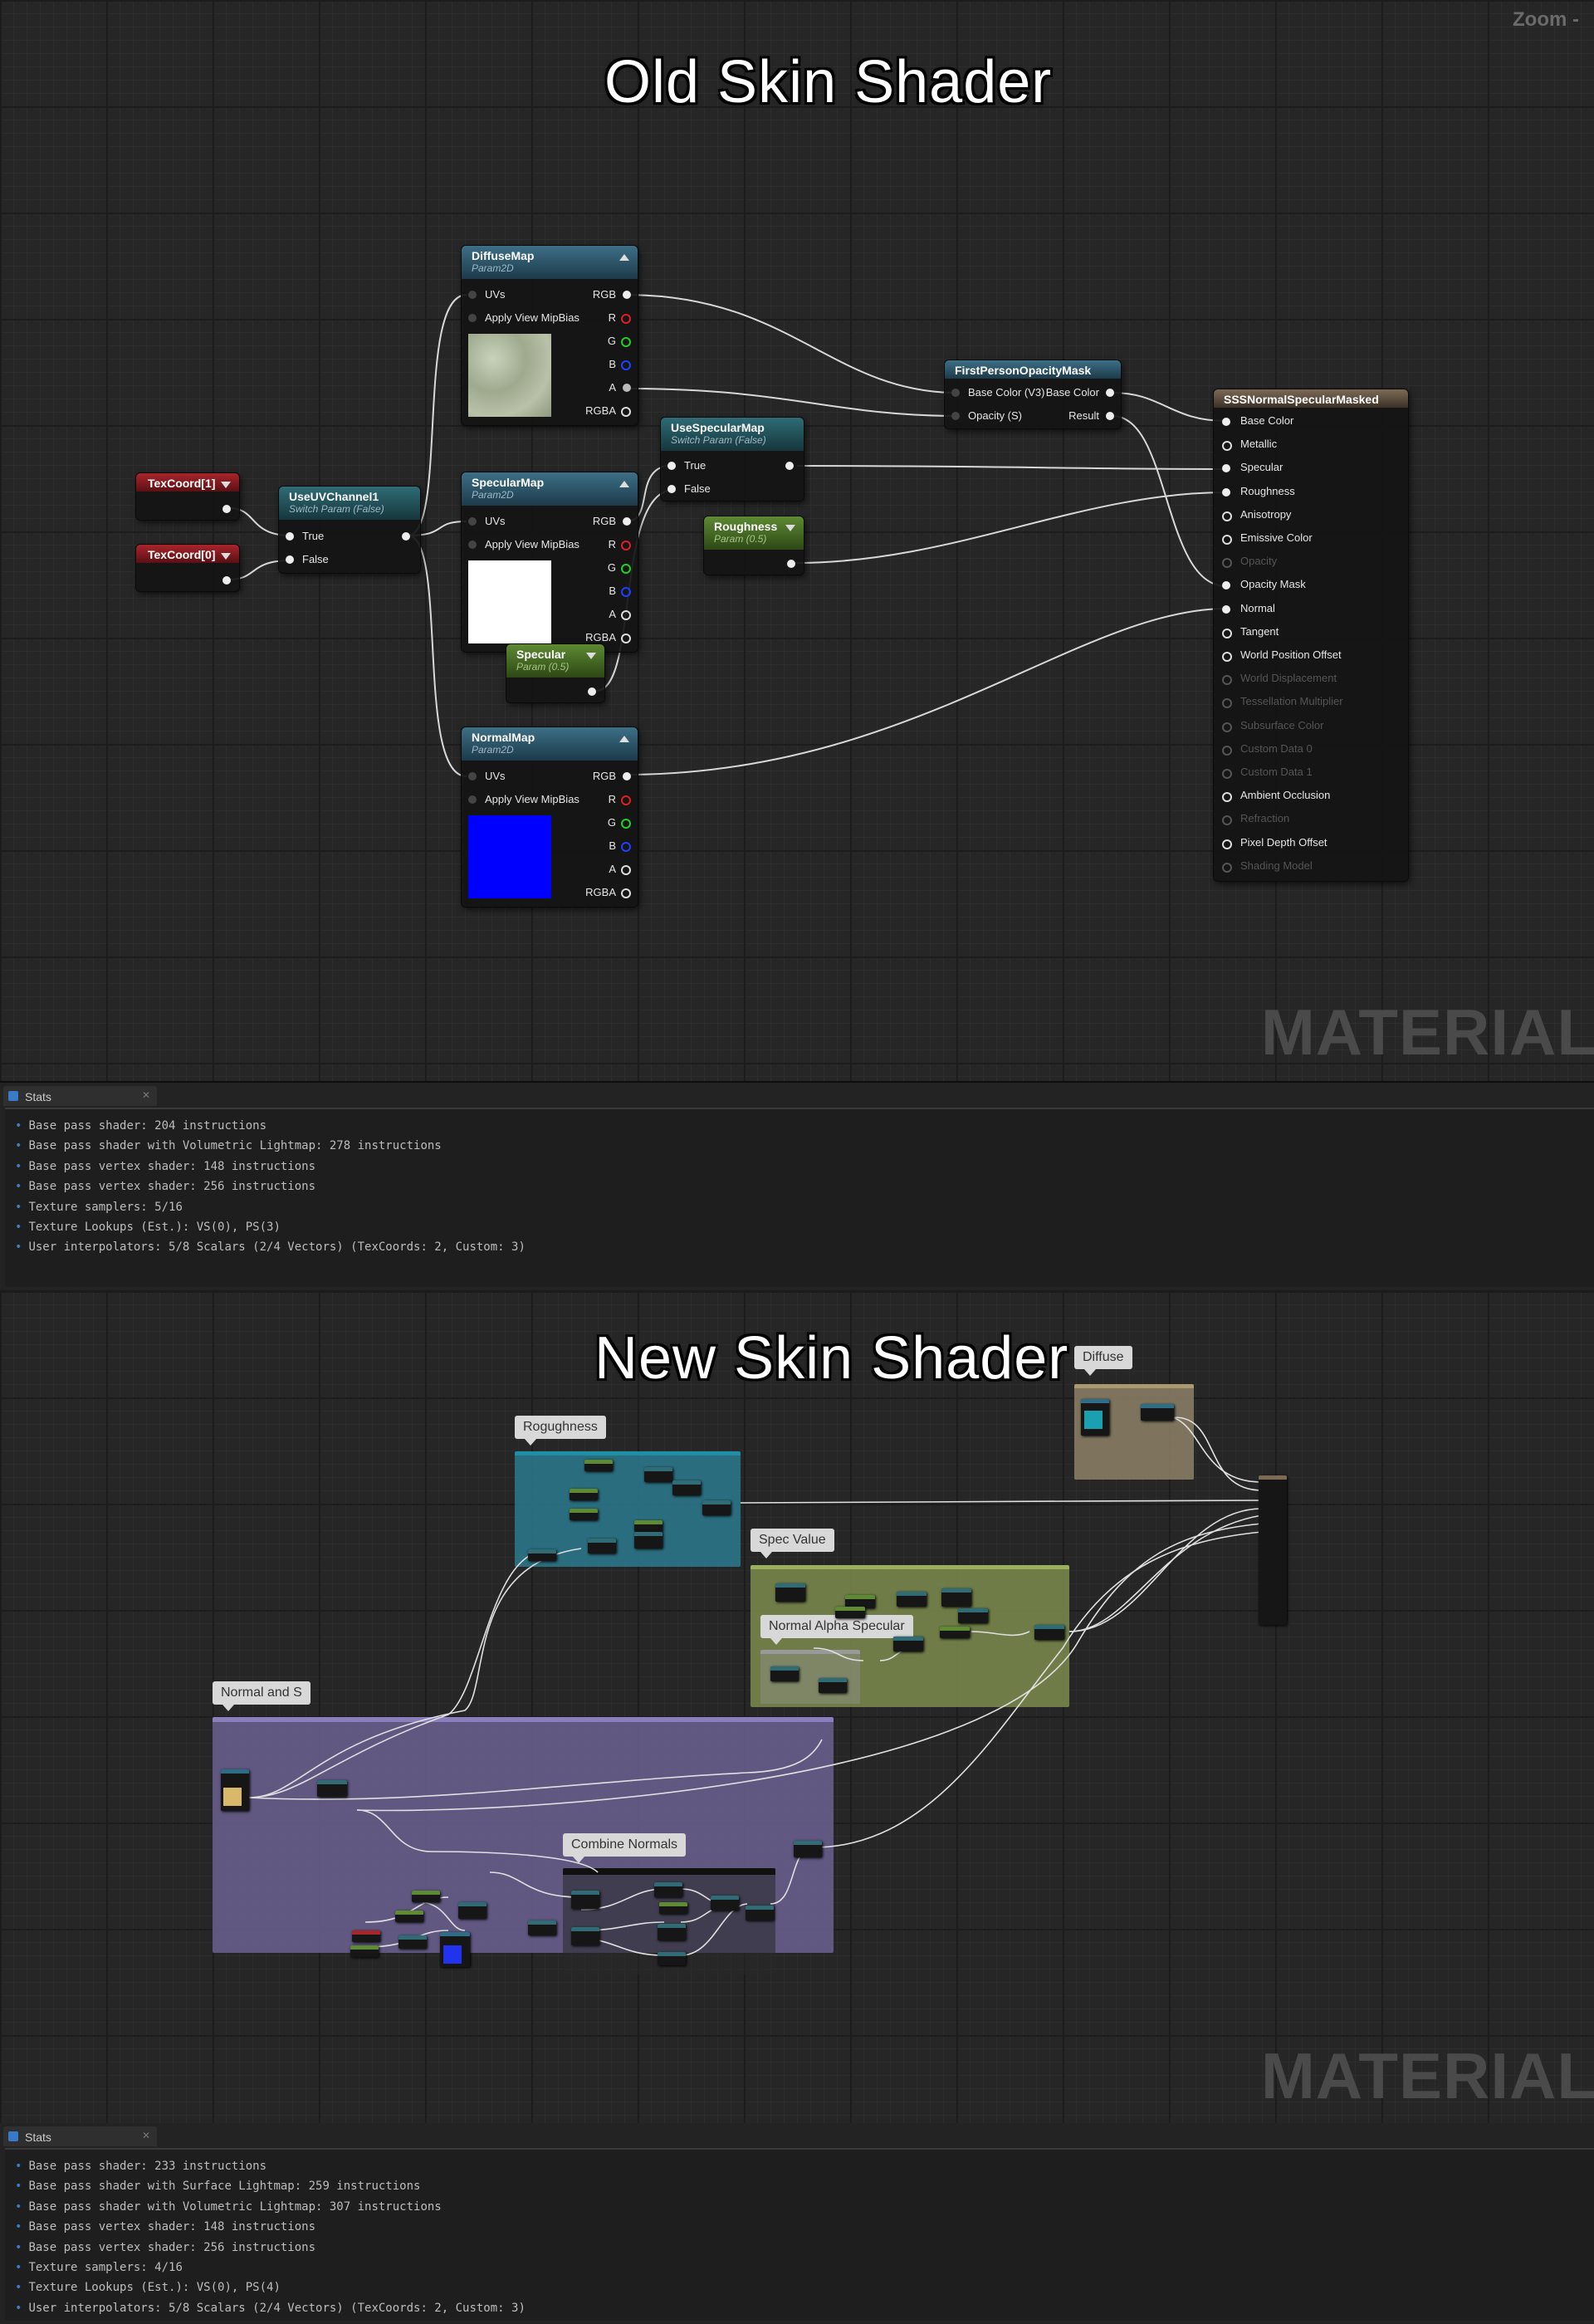 Image resolution: width=1594 pixels, height=2324 pixels. I want to click on texcoord-node, so click(366, 1936).